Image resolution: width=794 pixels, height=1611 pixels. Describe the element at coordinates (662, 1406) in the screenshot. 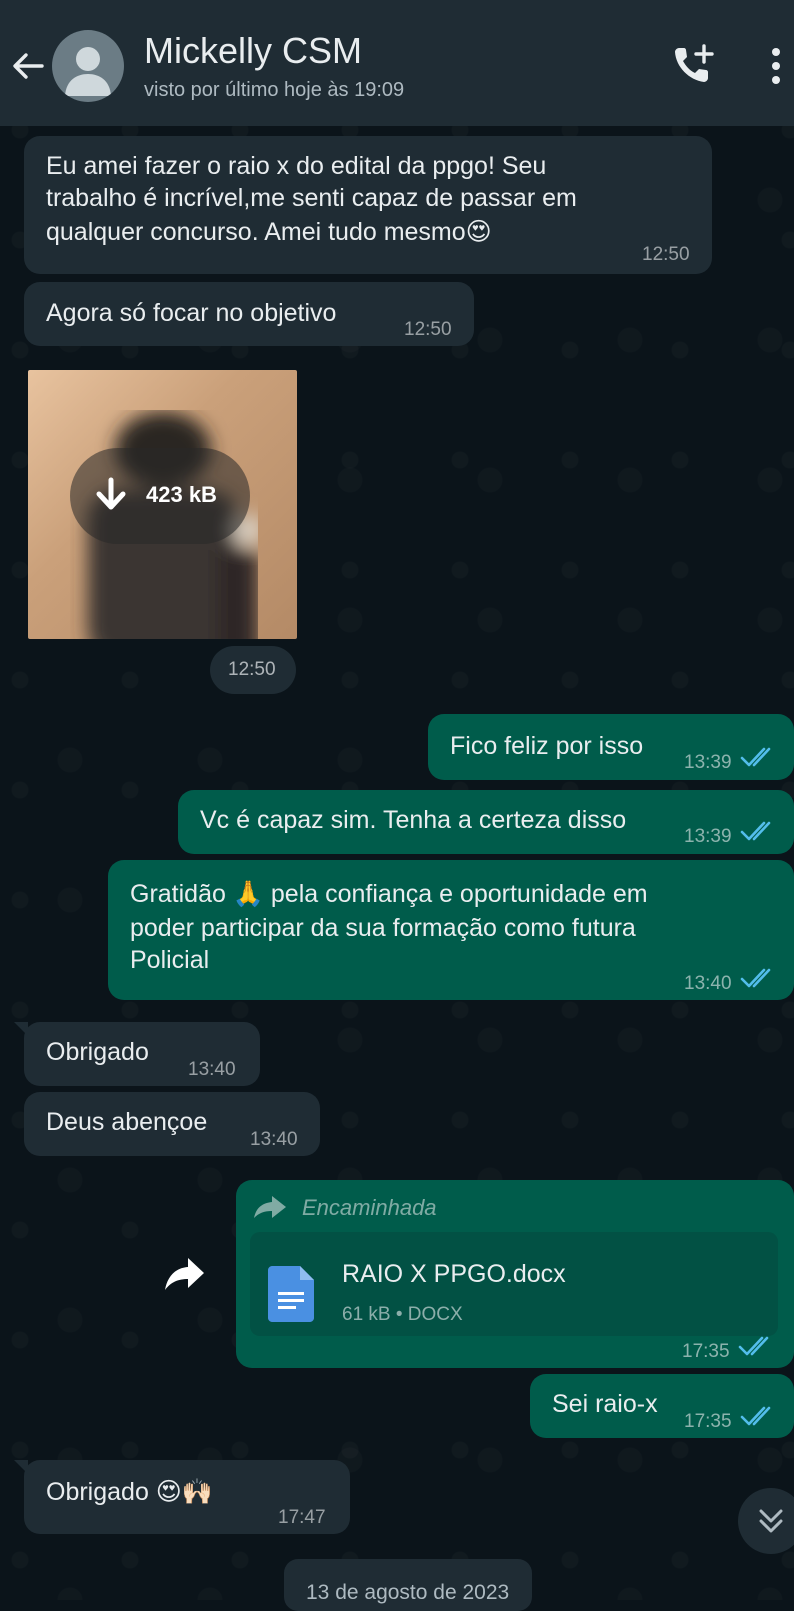

I see `message-bubble-outgoing: Sei raio-x 17:35` at that location.